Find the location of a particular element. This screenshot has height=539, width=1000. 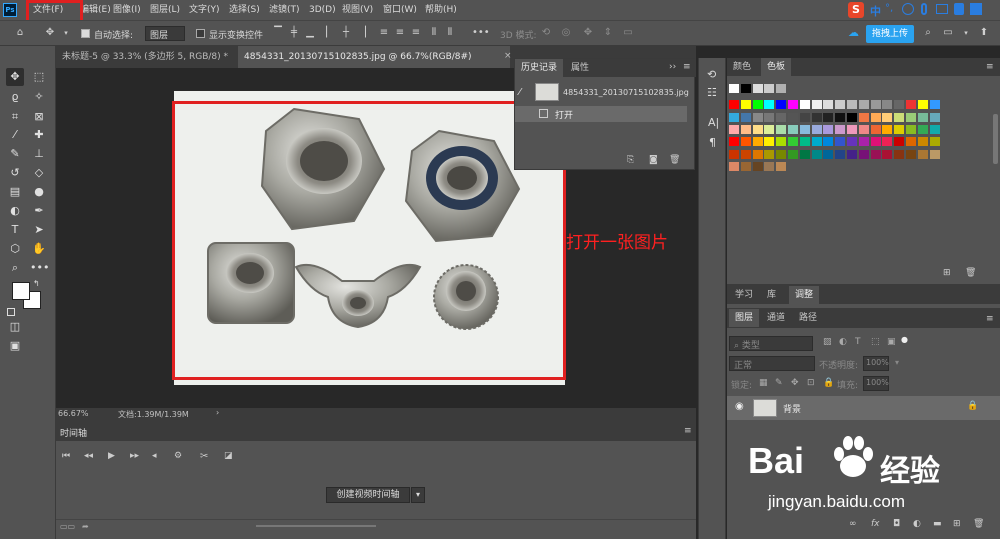

sogou-ime-icon: S is located at coordinates (856, 10).